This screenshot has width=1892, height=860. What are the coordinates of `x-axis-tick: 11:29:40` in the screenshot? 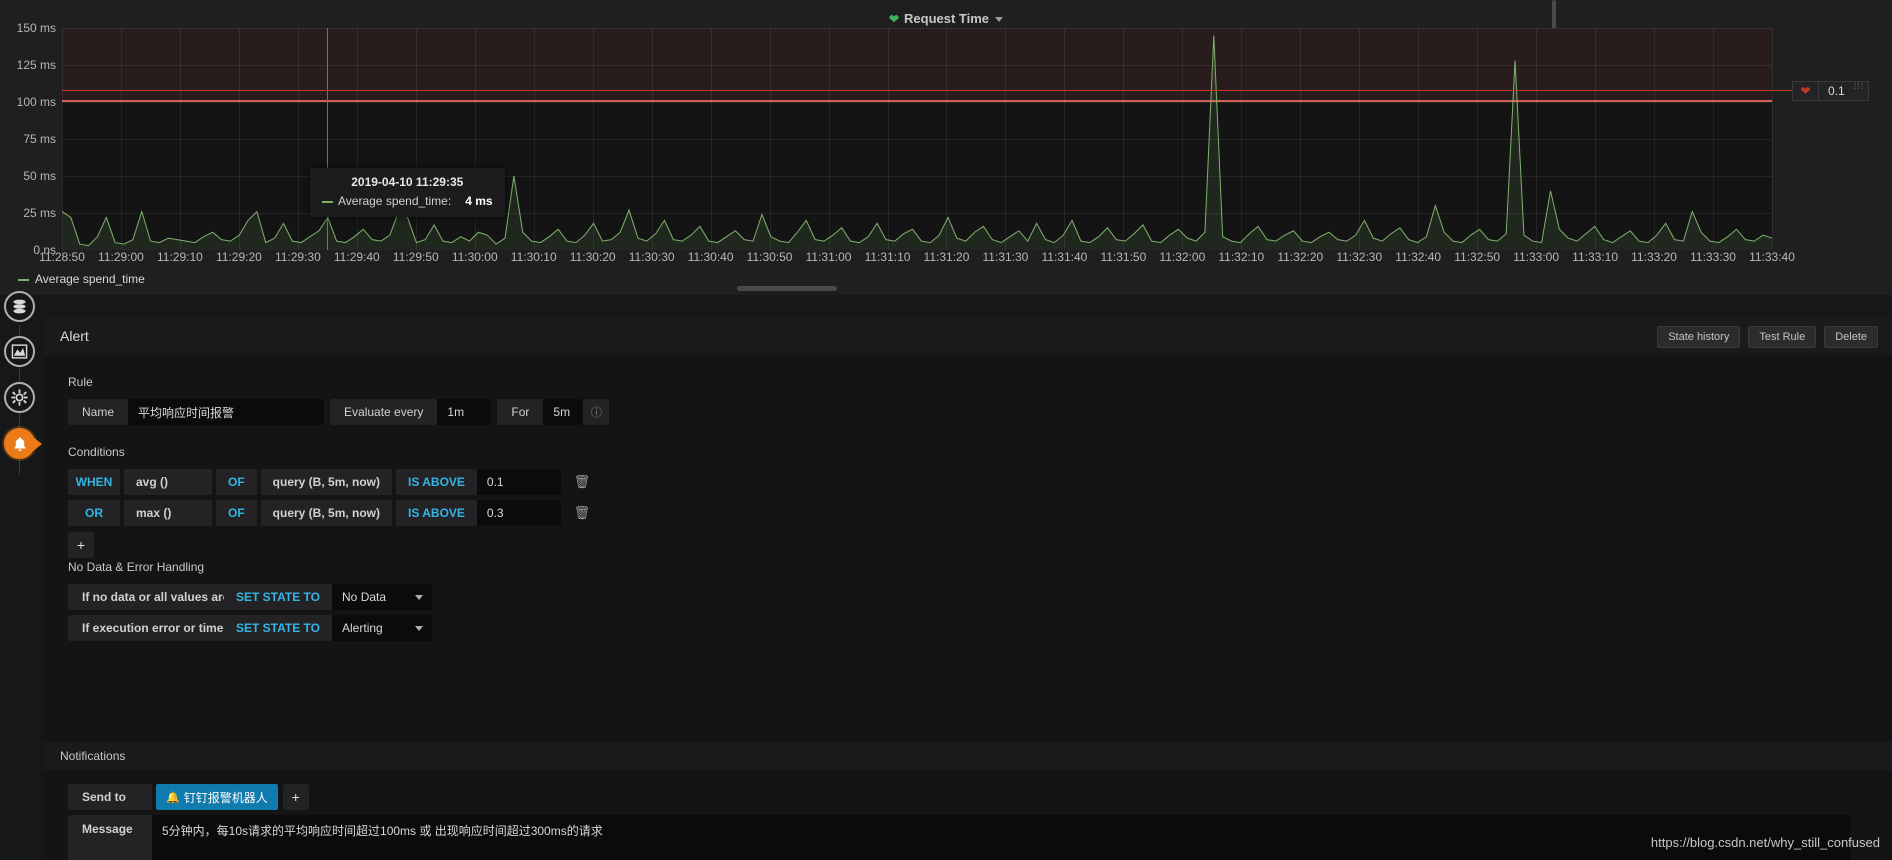 It's located at (356, 257).